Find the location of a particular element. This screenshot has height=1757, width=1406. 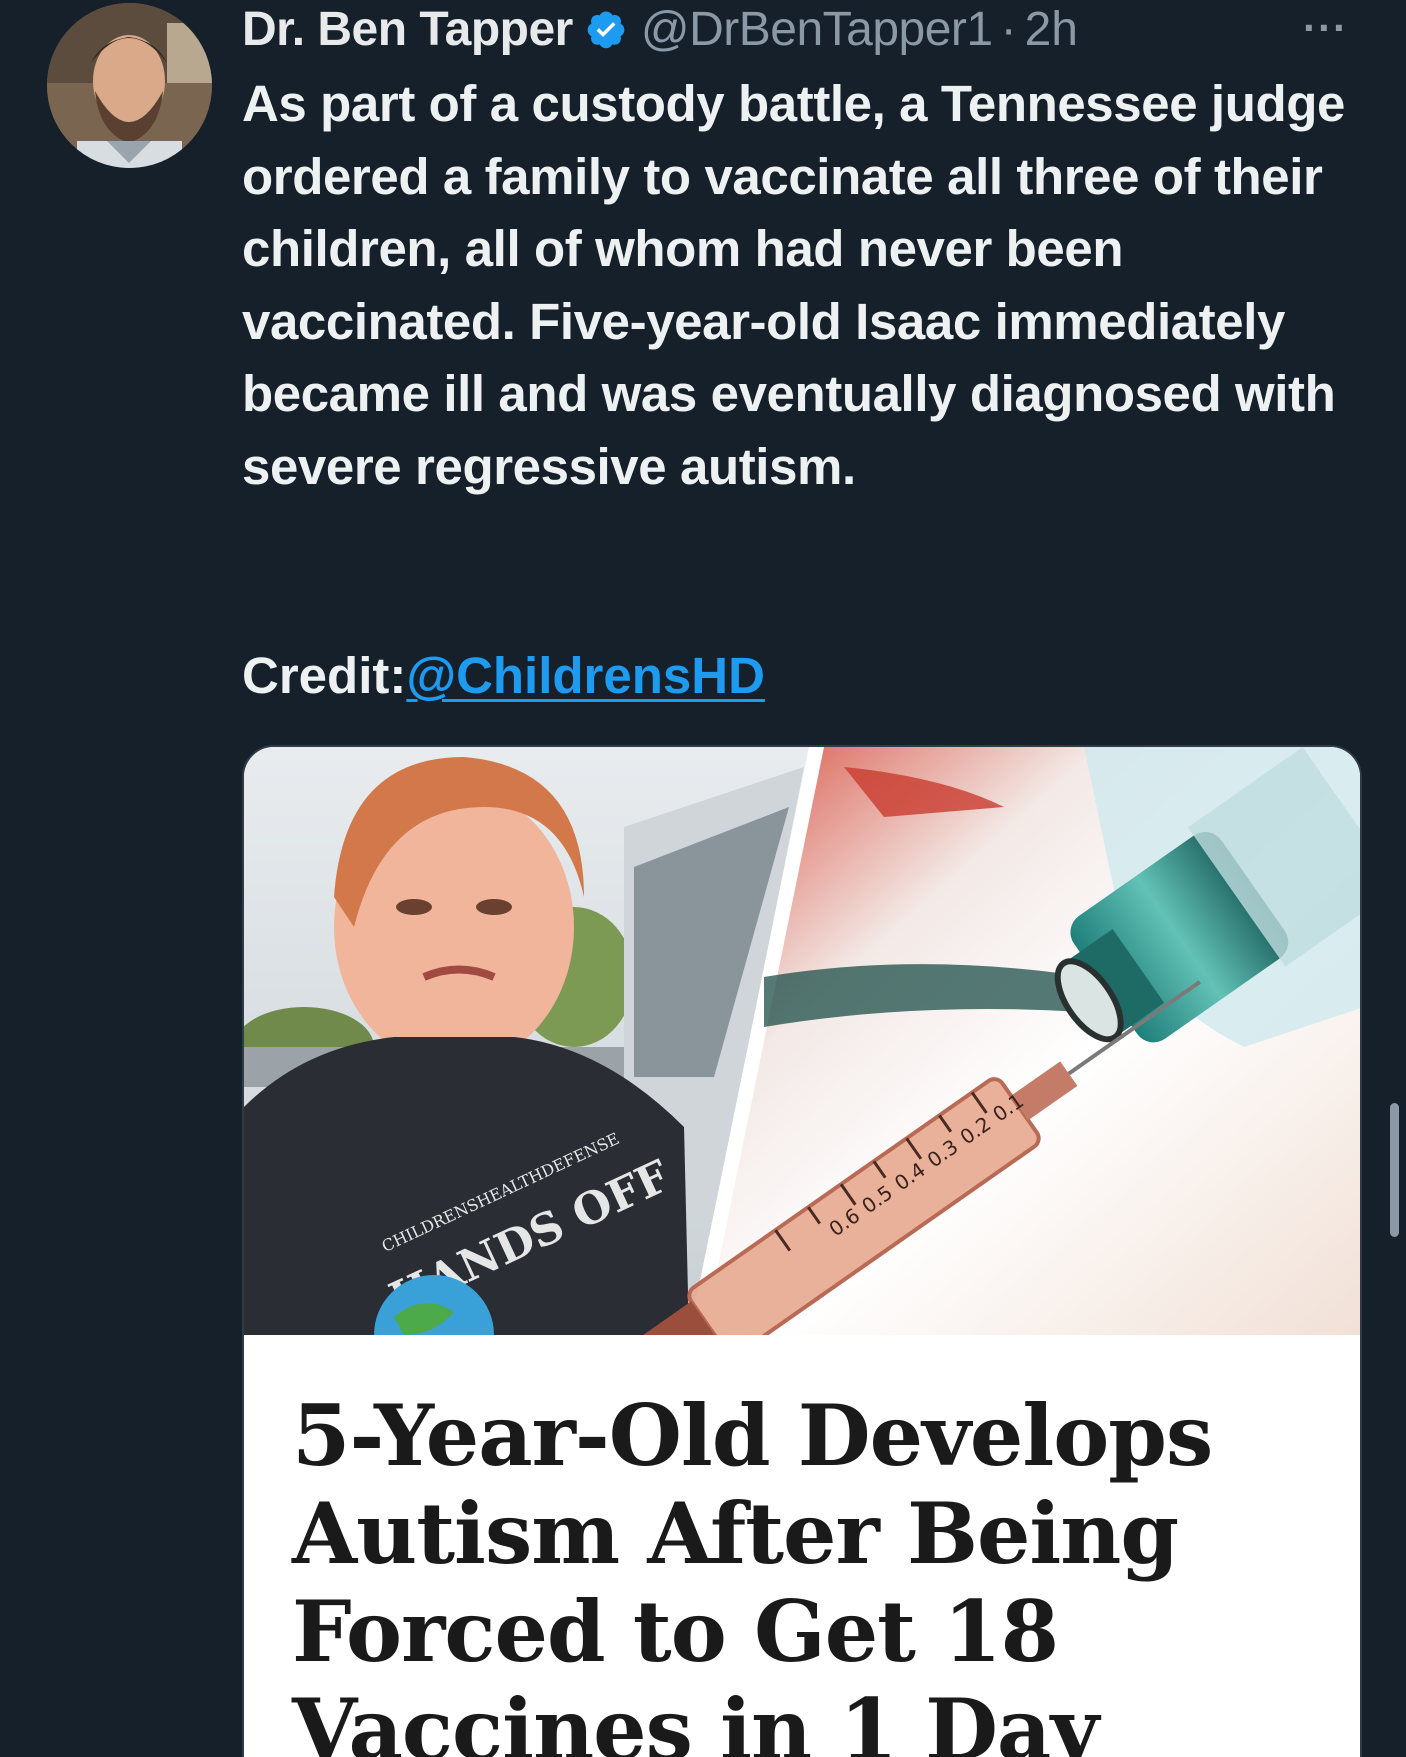

tweet-time: 2h is located at coordinates (1051, 29).